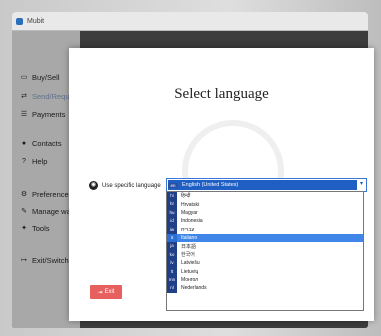  I want to click on language-code: lv, so click(172, 263).